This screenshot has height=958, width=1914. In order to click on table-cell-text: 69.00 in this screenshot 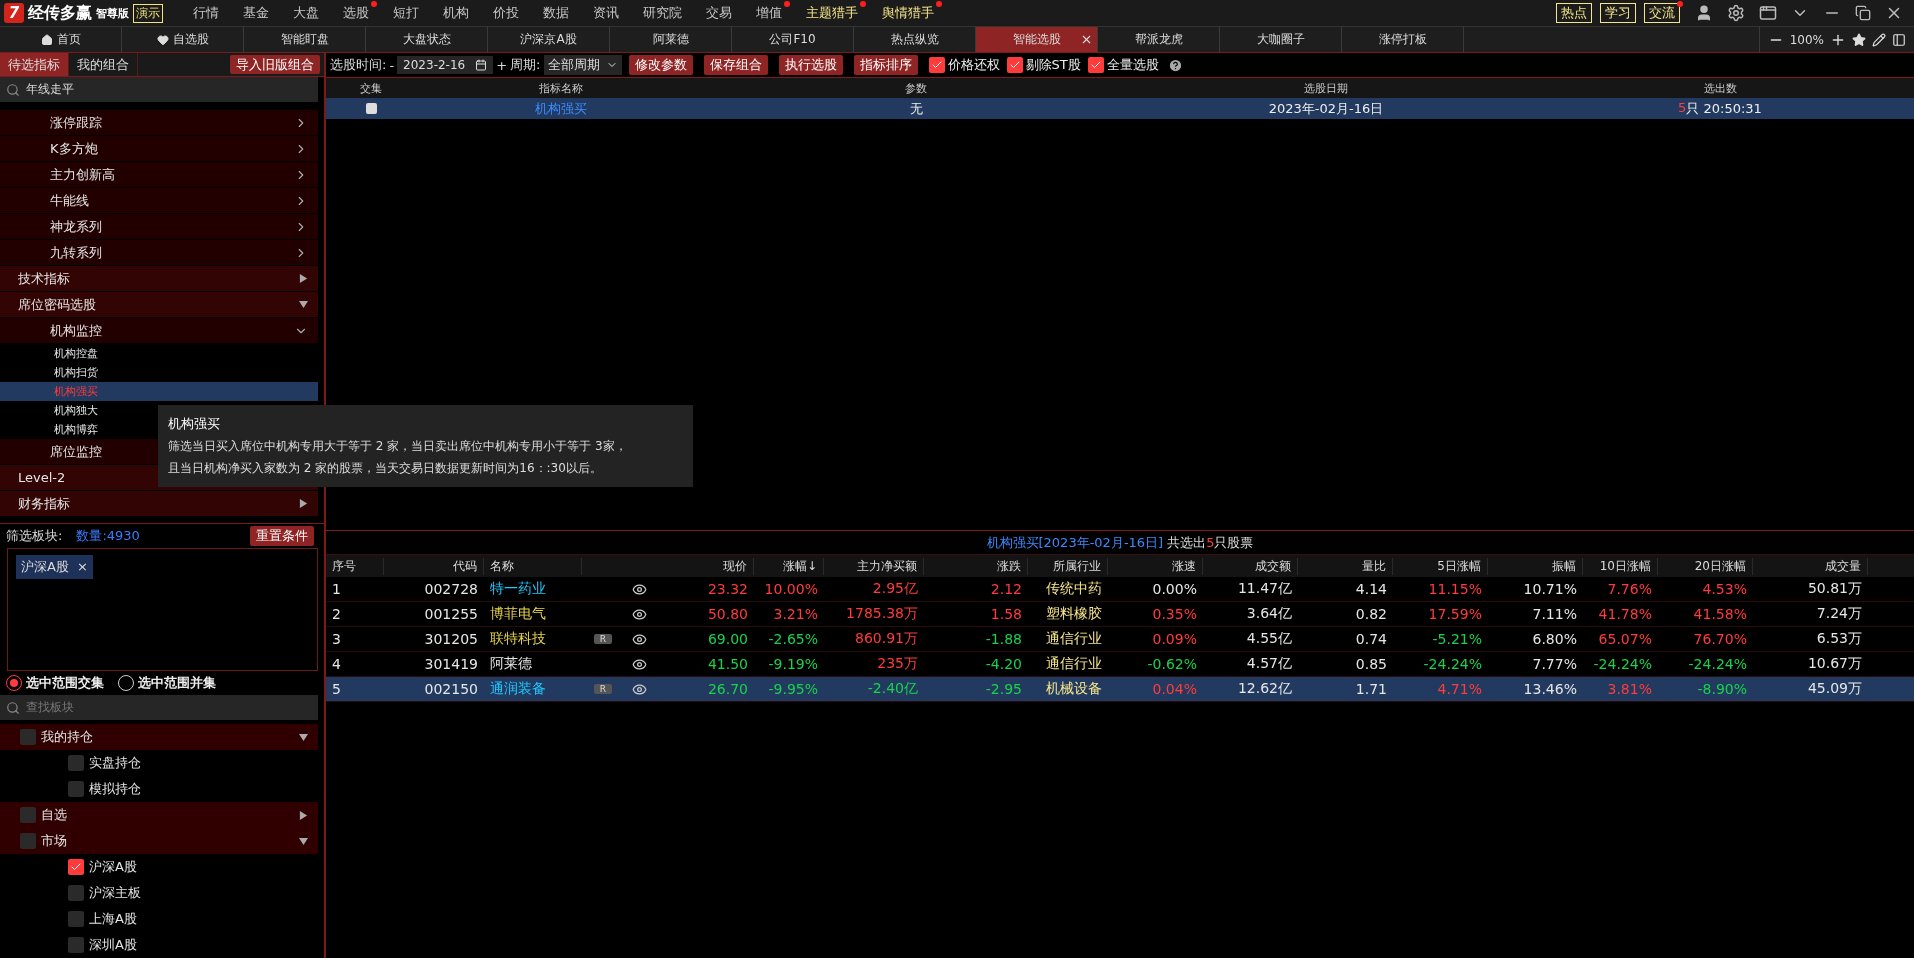, I will do `click(727, 639)`.